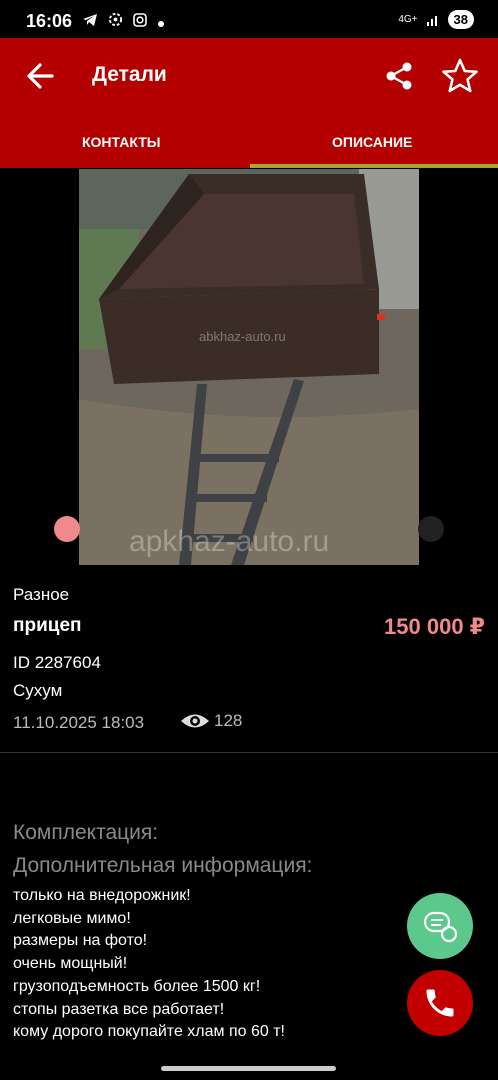 Image resolution: width=498 pixels, height=1080 pixels. I want to click on tab-indicator, so click(374, 166).